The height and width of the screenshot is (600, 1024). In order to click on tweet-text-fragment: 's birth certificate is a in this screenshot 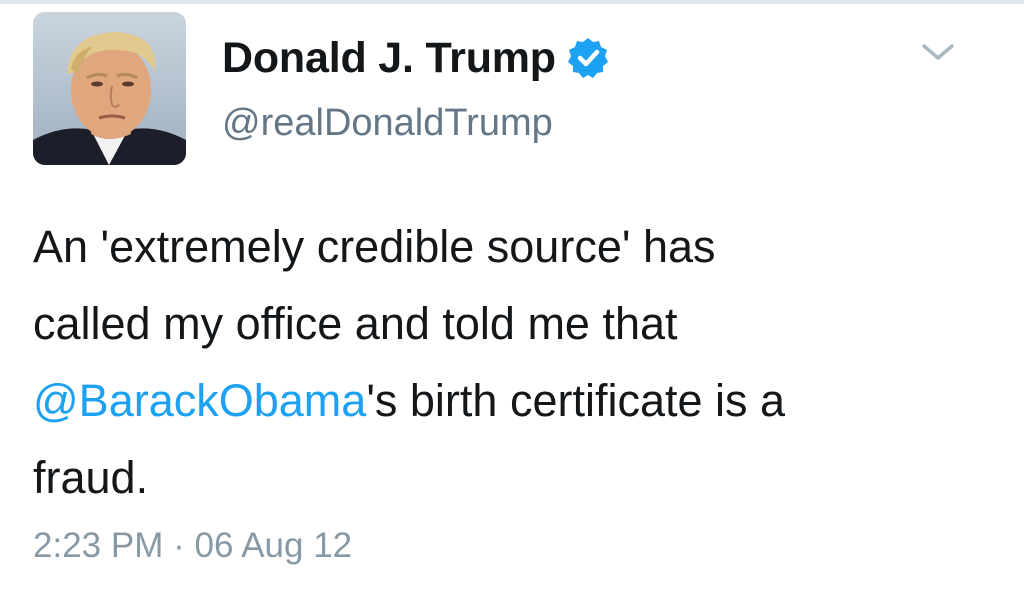, I will do `click(576, 400)`.